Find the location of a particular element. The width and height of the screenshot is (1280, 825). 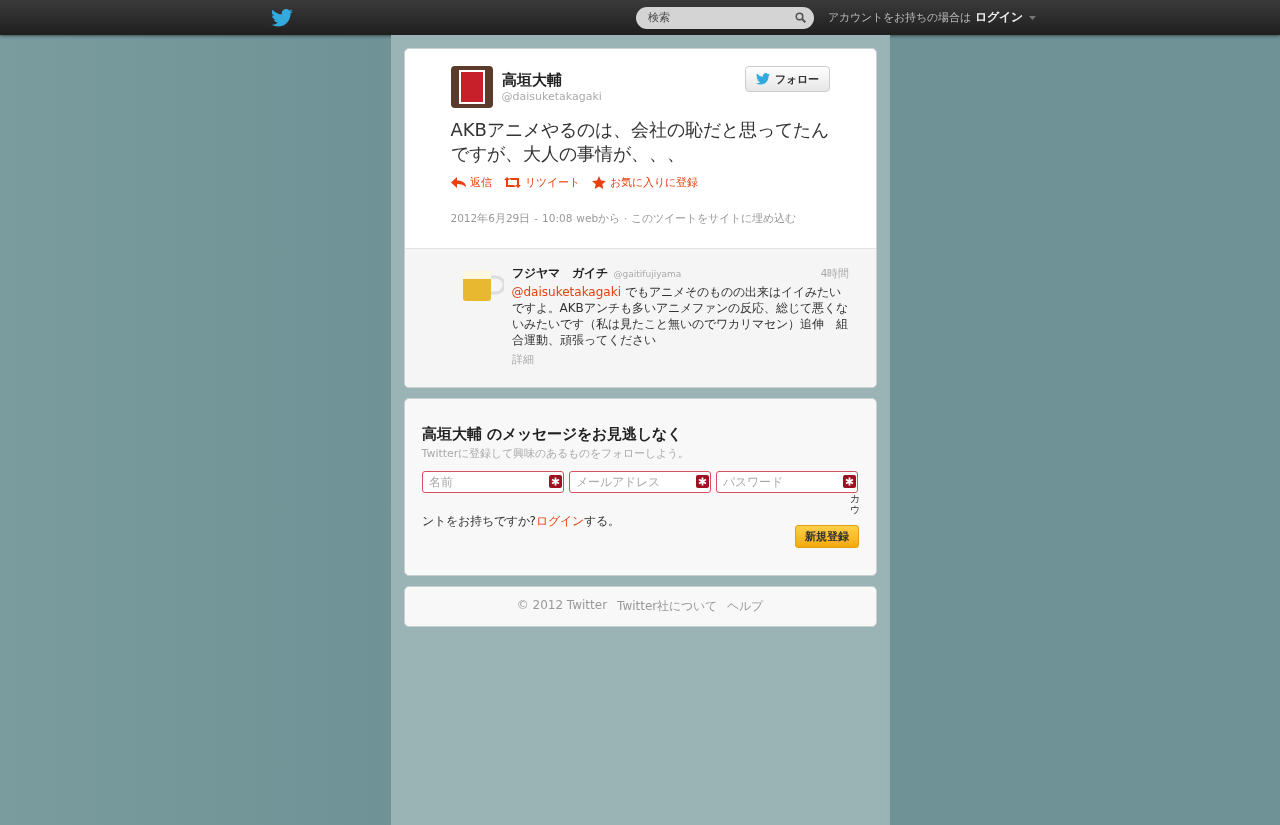

star-icon is located at coordinates (598, 182).